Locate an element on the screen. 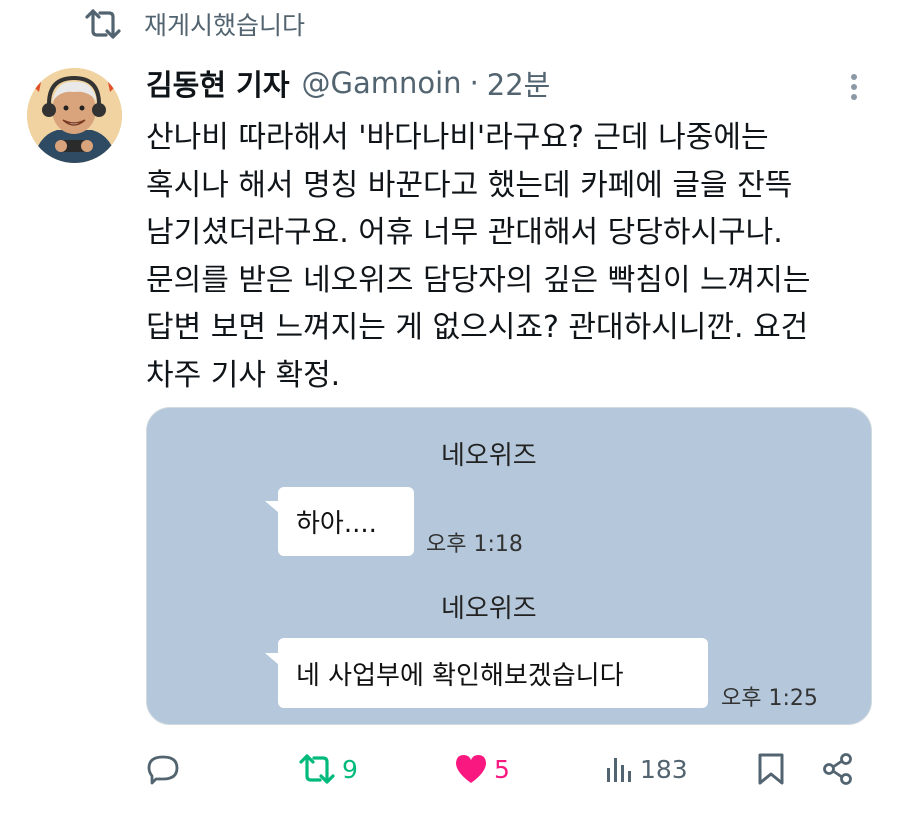  tweet-time: 22분 is located at coordinates (519, 83).